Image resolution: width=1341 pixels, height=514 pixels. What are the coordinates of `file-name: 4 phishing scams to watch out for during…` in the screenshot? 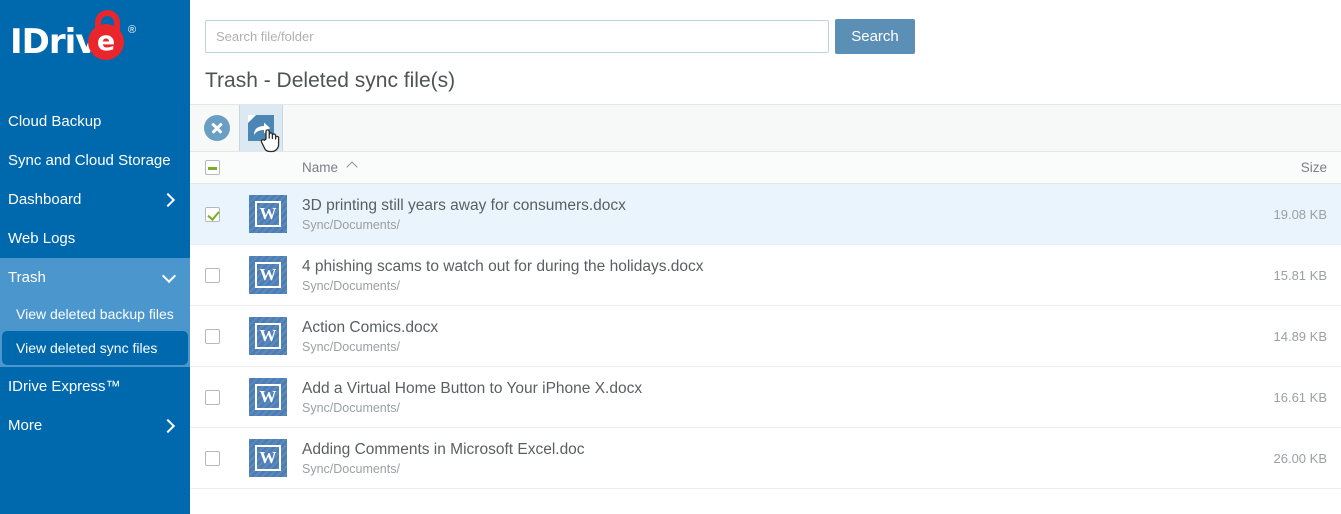 It's located at (503, 266).